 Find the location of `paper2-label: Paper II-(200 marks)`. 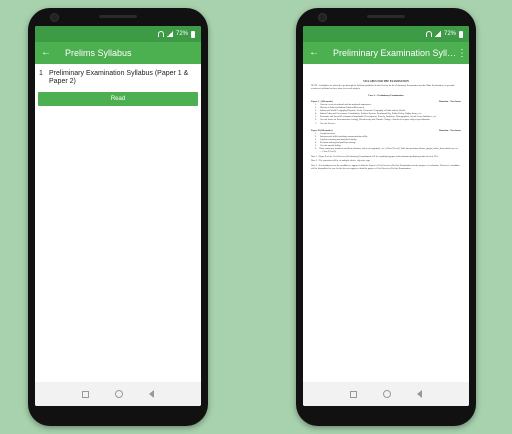

paper2-label: Paper II-(200 marks) is located at coordinates (322, 130).